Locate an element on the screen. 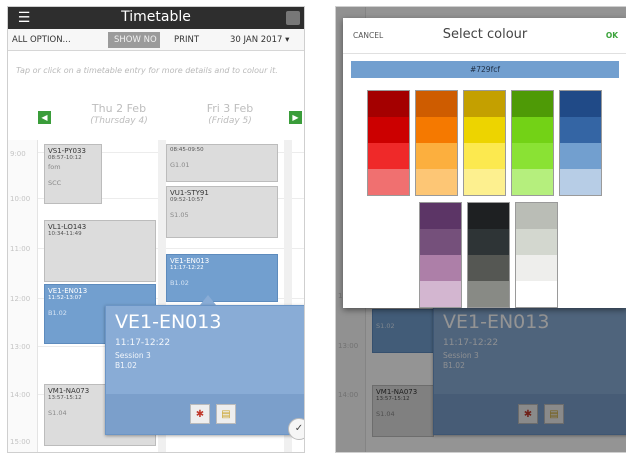 Image resolution: width=626 pixels, height=453 pixels. entry-room: B1.02 is located at coordinates (179, 283).